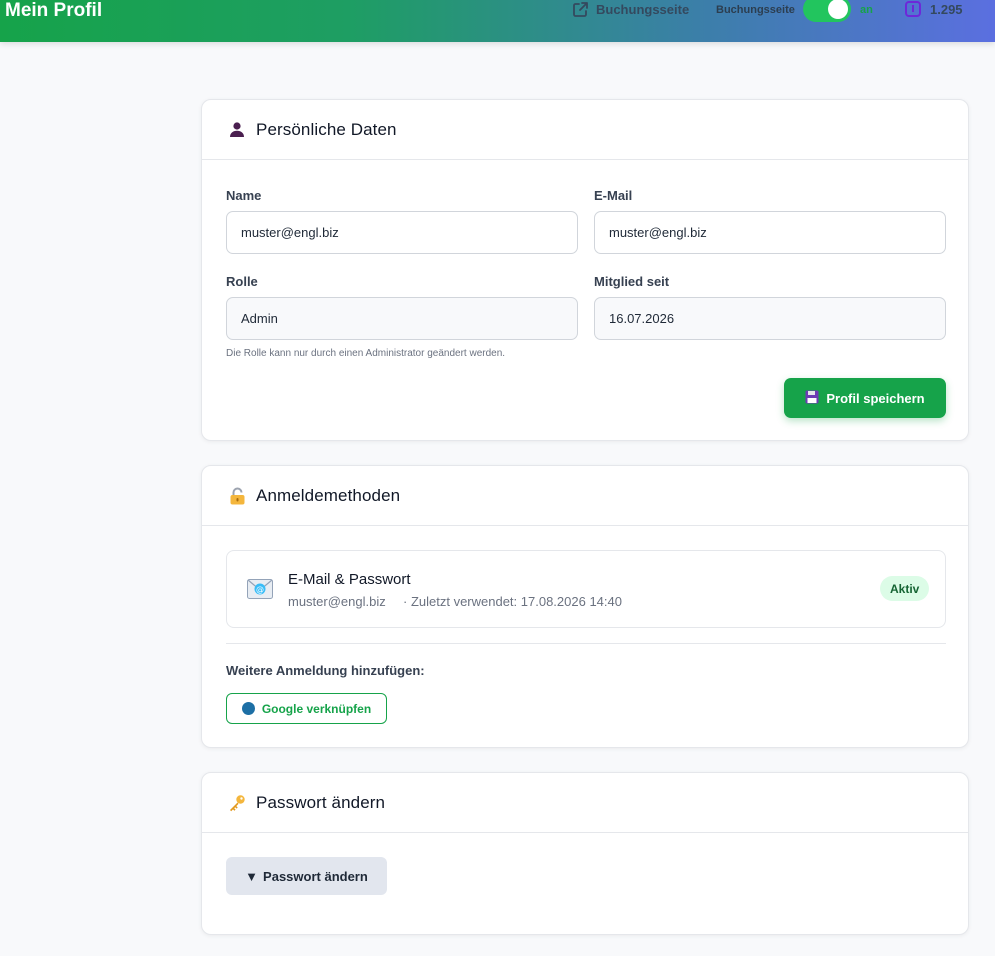 The width and height of the screenshot is (995, 956). What do you see at coordinates (402, 318) in the screenshot?
I see `role-field: Admin` at bounding box center [402, 318].